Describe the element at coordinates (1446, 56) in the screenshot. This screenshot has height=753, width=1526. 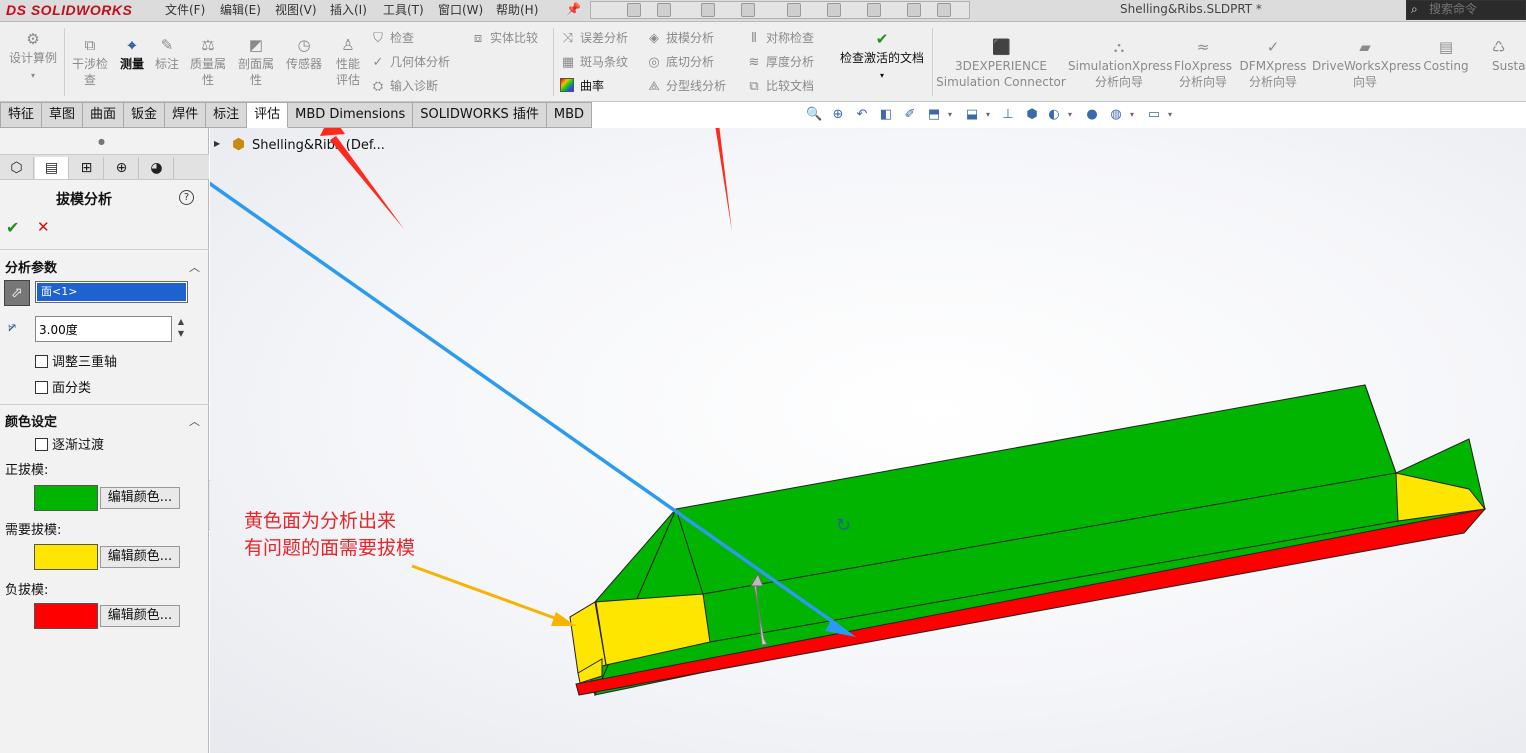
I see `costing-button: ▤ Costing` at that location.